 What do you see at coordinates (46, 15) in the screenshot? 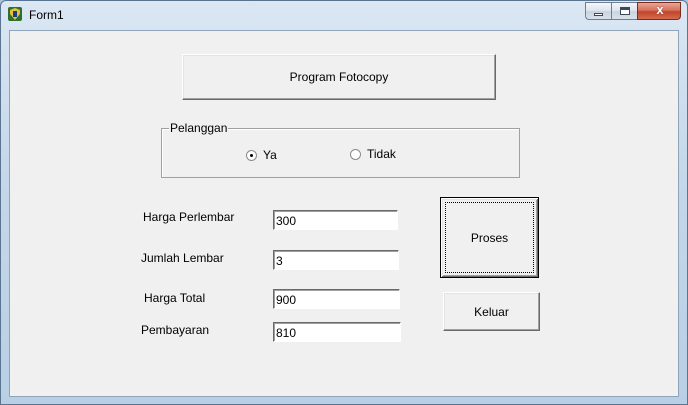
I see `window-title: Form1` at bounding box center [46, 15].